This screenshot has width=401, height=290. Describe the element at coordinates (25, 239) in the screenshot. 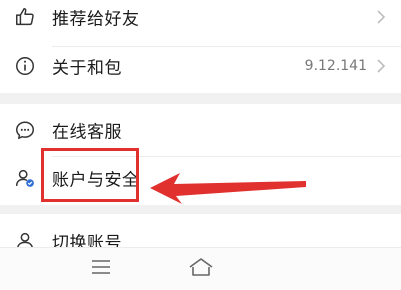

I see `user-icon` at that location.